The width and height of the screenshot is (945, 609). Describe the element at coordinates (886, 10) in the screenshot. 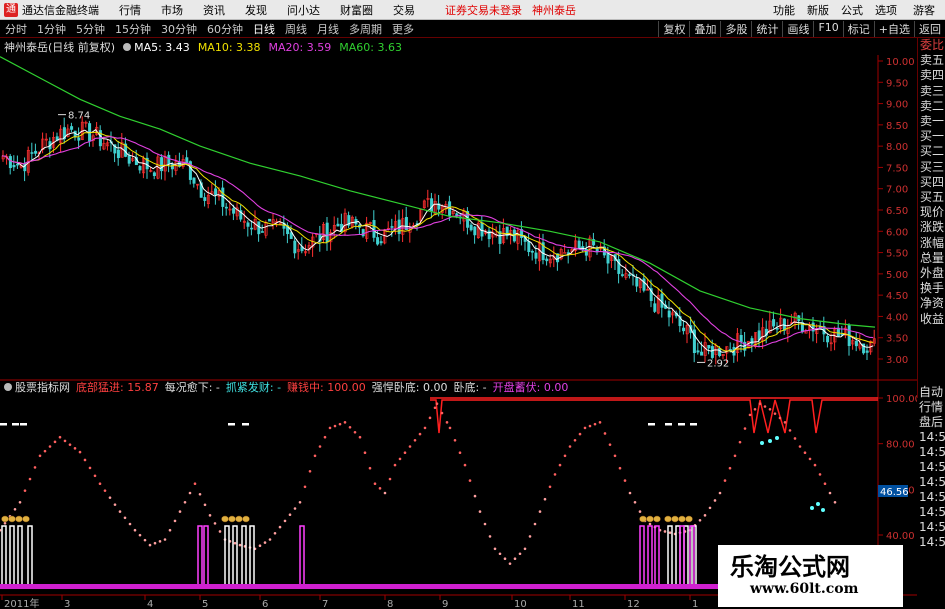

I see `menu-xuanxiang: 选项` at that location.